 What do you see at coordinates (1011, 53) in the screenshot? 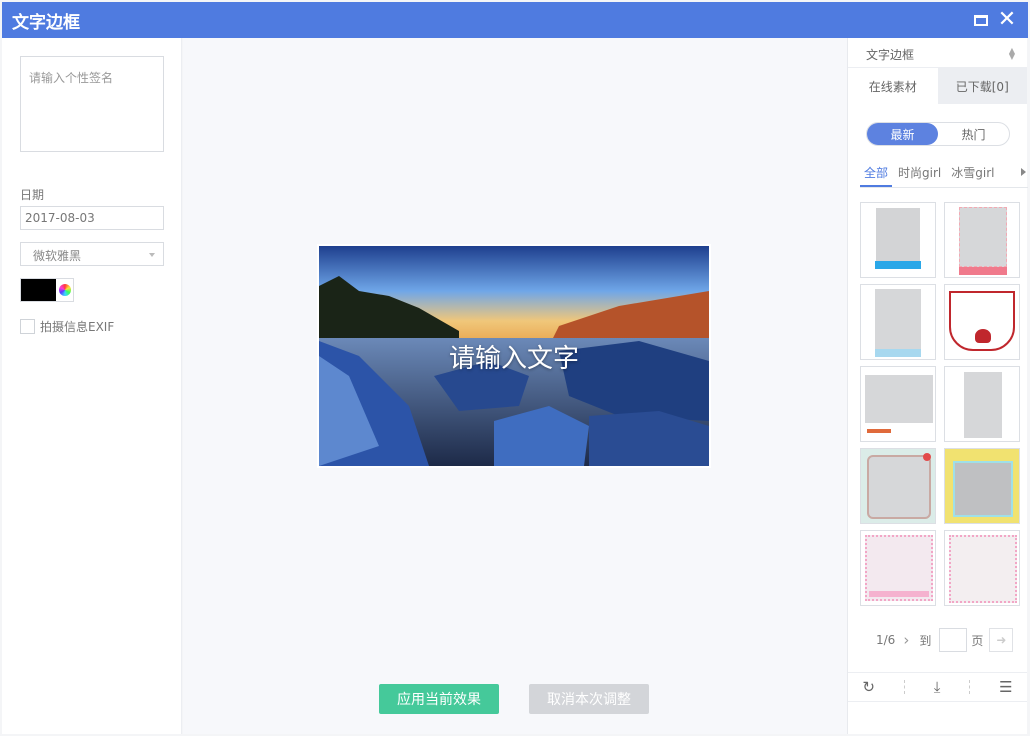
I see `updown-icon: ▲ ▼` at bounding box center [1011, 53].